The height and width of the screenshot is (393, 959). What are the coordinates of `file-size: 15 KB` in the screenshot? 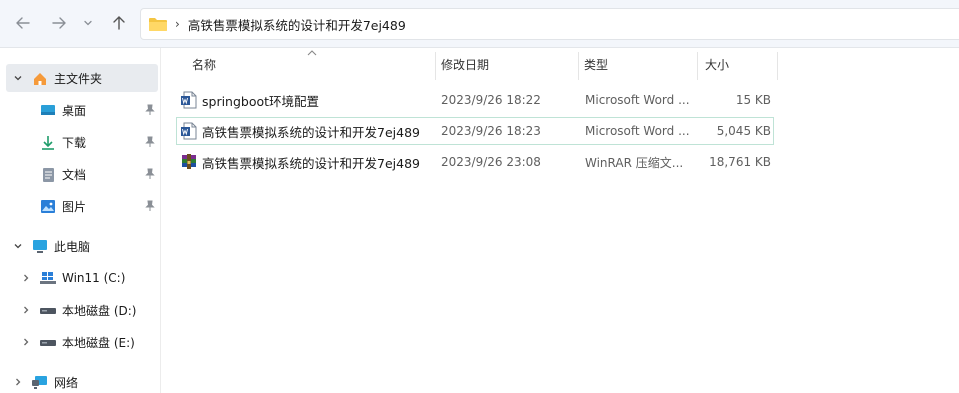 It's located at (753, 100).